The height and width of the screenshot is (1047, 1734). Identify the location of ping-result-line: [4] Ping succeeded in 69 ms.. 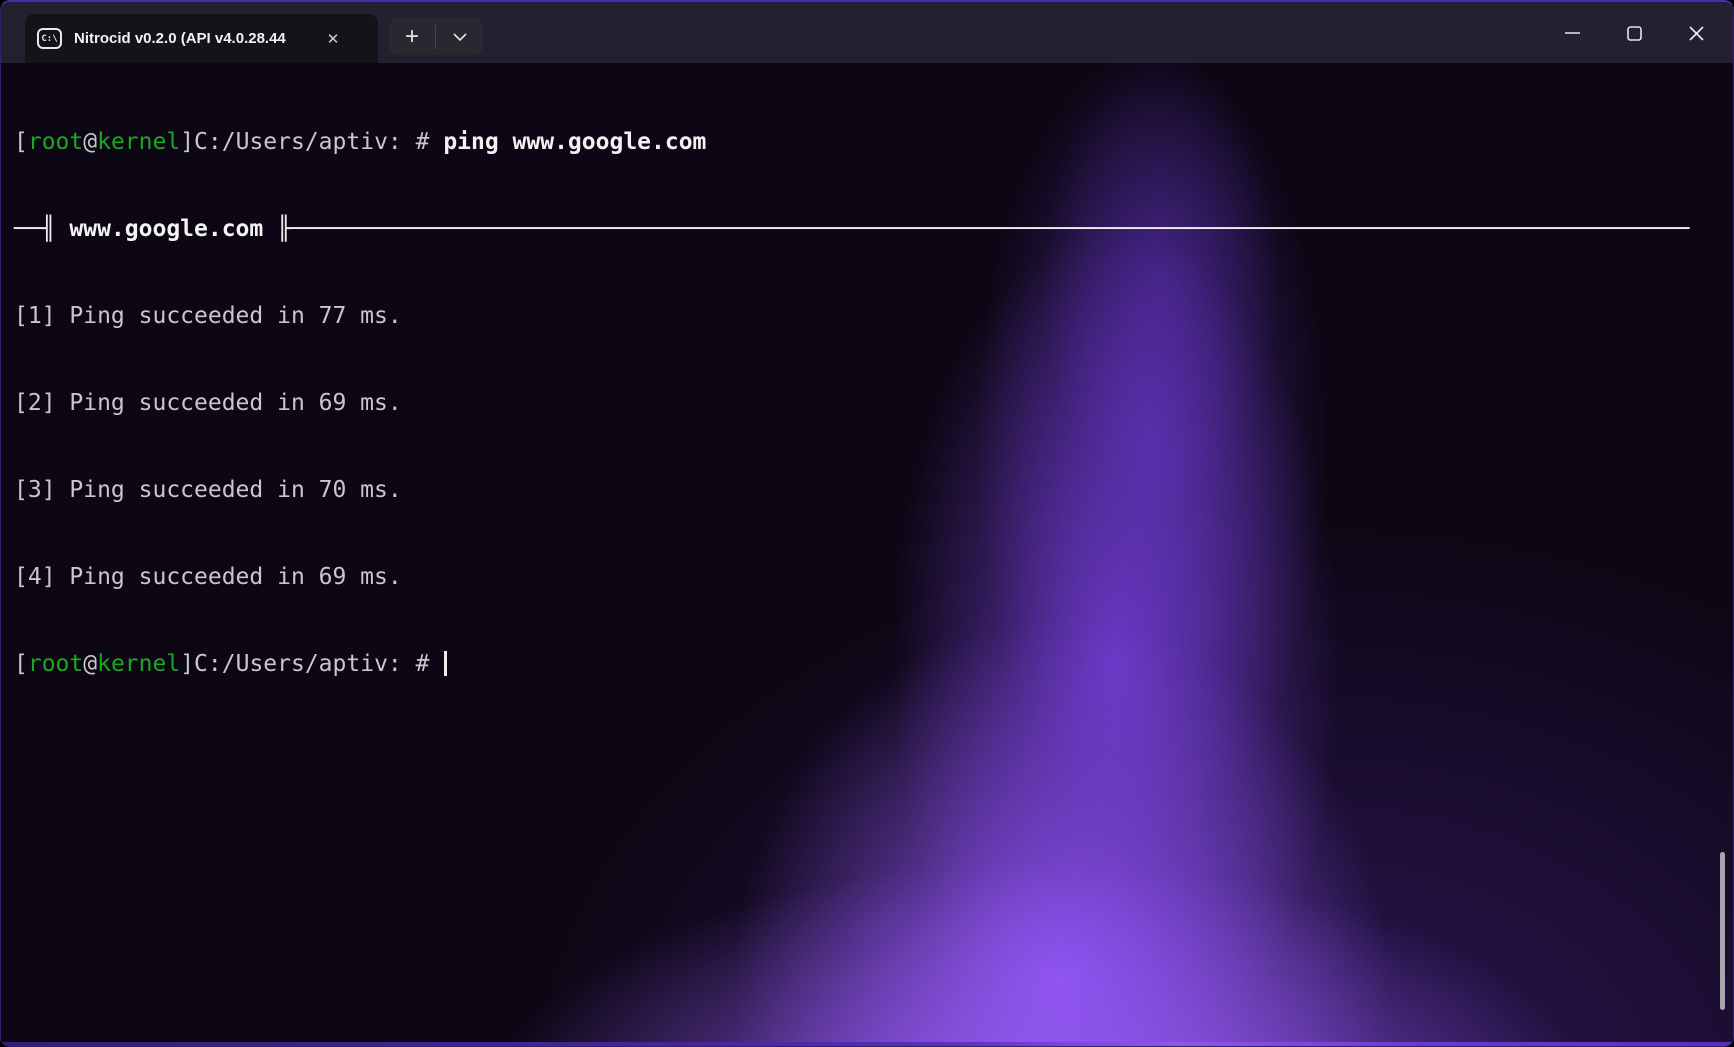
(208, 577).